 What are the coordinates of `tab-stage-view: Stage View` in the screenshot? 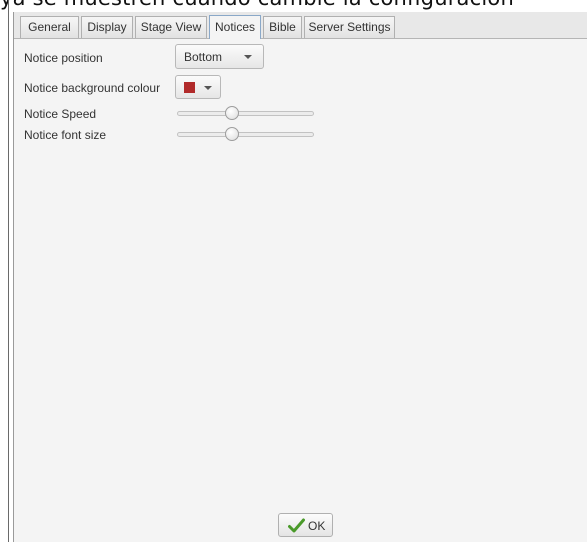 It's located at (171, 27).